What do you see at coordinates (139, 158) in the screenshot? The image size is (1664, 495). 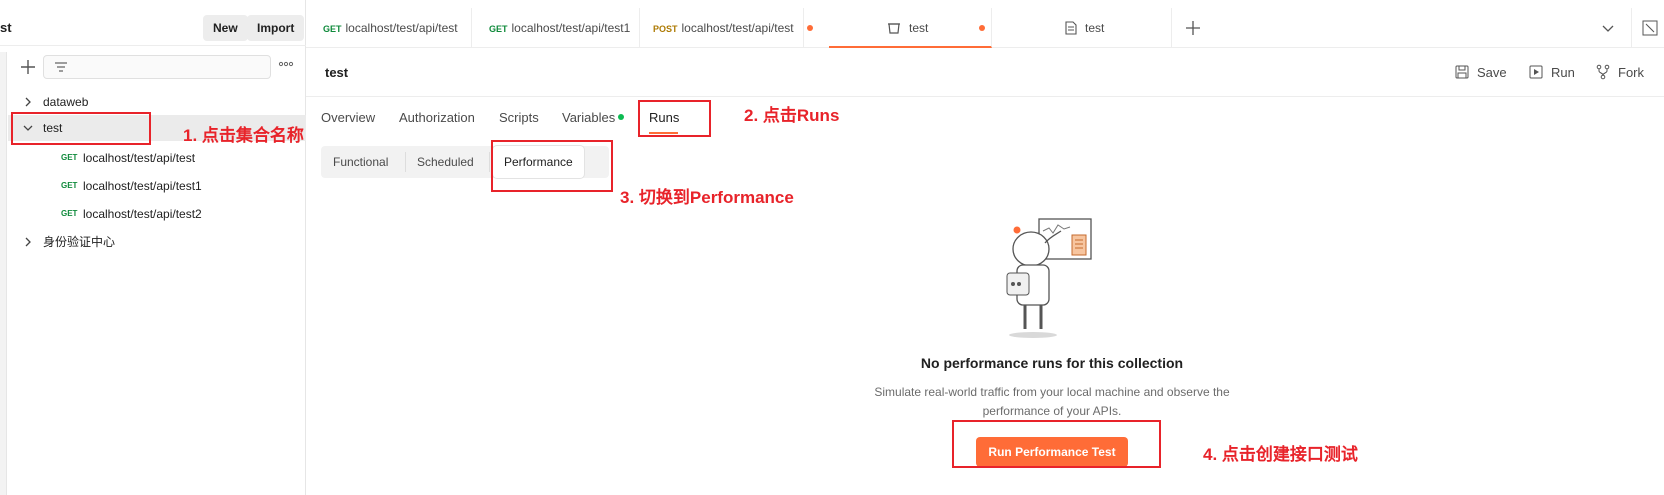 I see `request-label: localhost/test/api/test` at bounding box center [139, 158].